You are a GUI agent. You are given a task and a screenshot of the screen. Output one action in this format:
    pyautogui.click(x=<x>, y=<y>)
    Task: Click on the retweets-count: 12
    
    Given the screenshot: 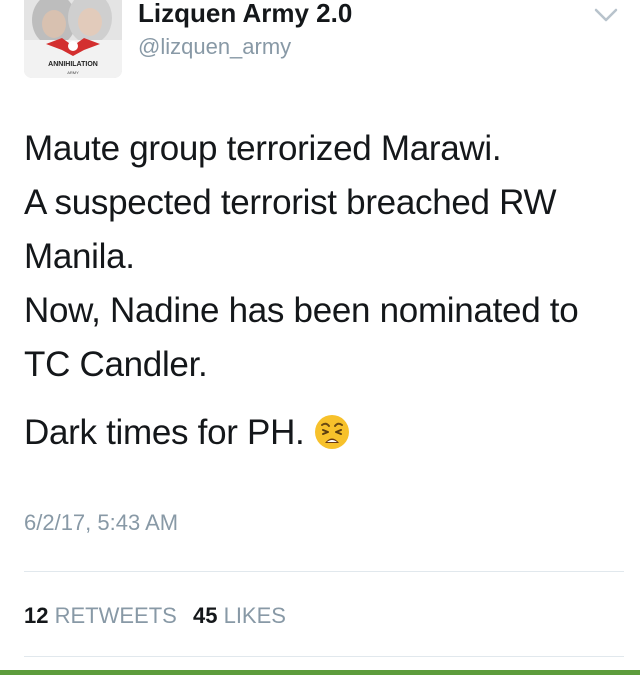 What is the action you would take?
    pyautogui.click(x=36, y=615)
    